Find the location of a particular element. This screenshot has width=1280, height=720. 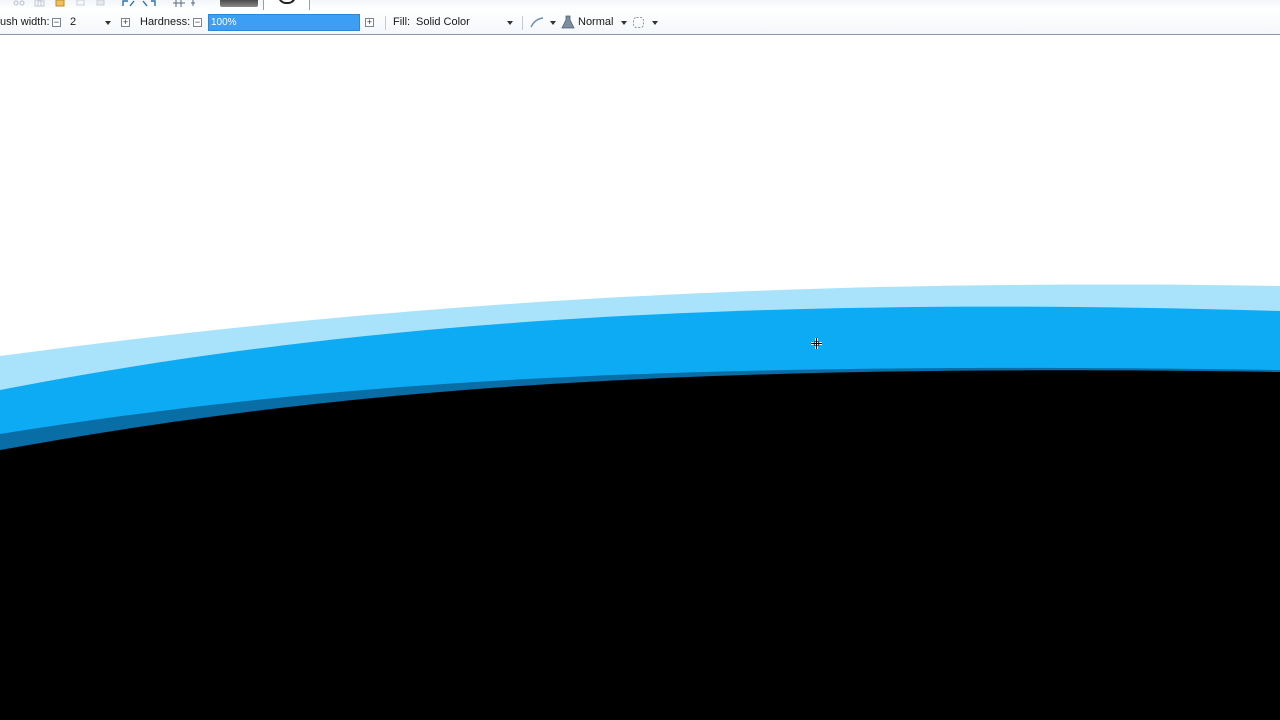

fill-label: Fill: is located at coordinates (402, 22).